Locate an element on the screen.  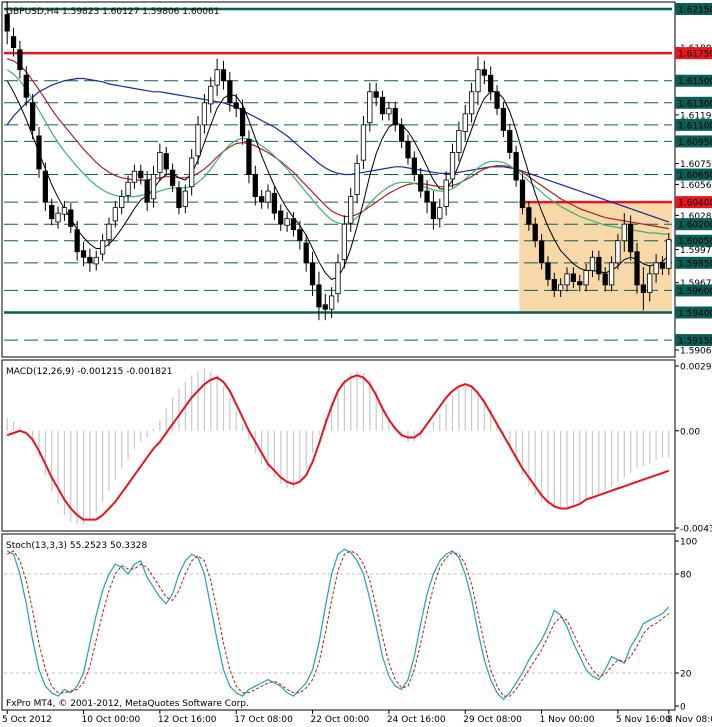
price-tag-4: 1.61300 is located at coordinates (695, 104).